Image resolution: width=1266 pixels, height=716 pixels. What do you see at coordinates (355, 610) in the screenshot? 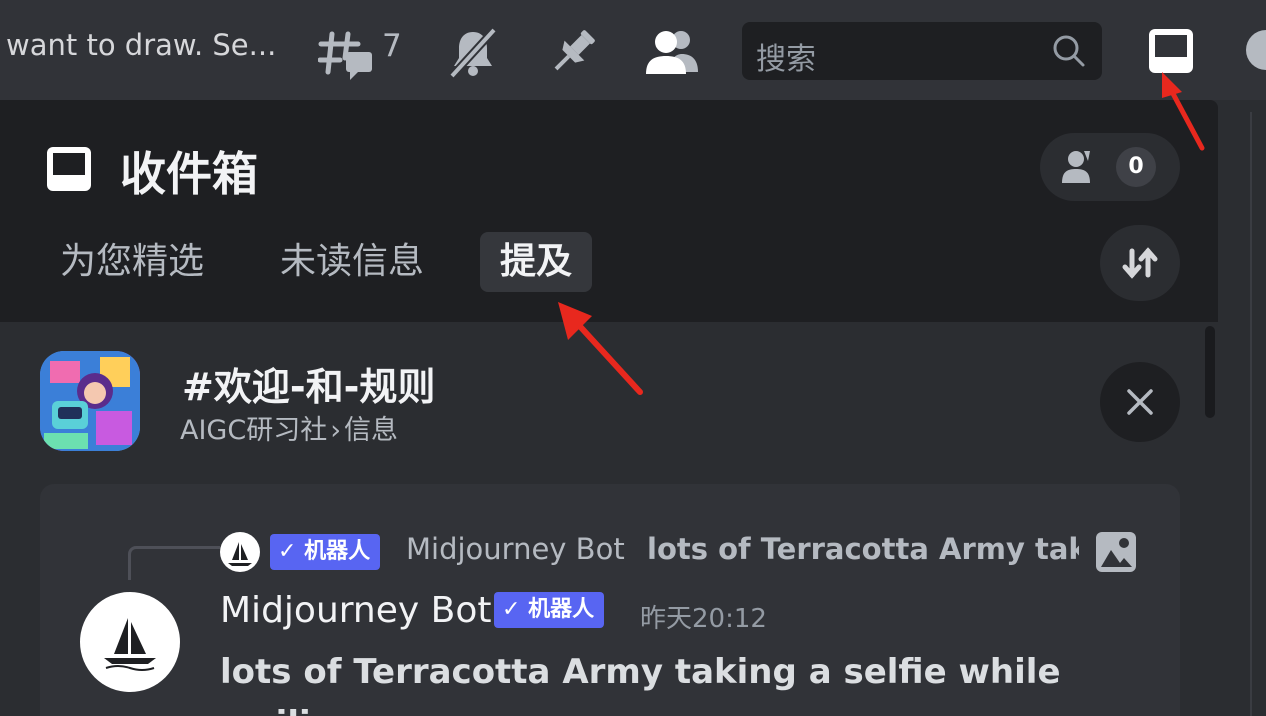
I see `author-name: Midjourney Bot` at bounding box center [355, 610].